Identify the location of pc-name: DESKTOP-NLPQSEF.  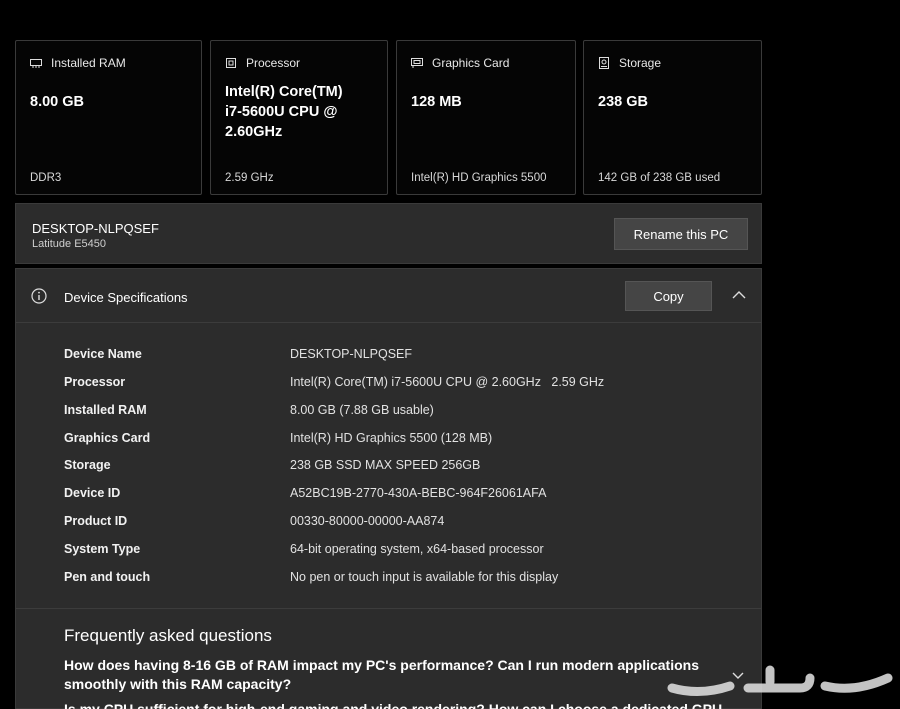
(95, 228).